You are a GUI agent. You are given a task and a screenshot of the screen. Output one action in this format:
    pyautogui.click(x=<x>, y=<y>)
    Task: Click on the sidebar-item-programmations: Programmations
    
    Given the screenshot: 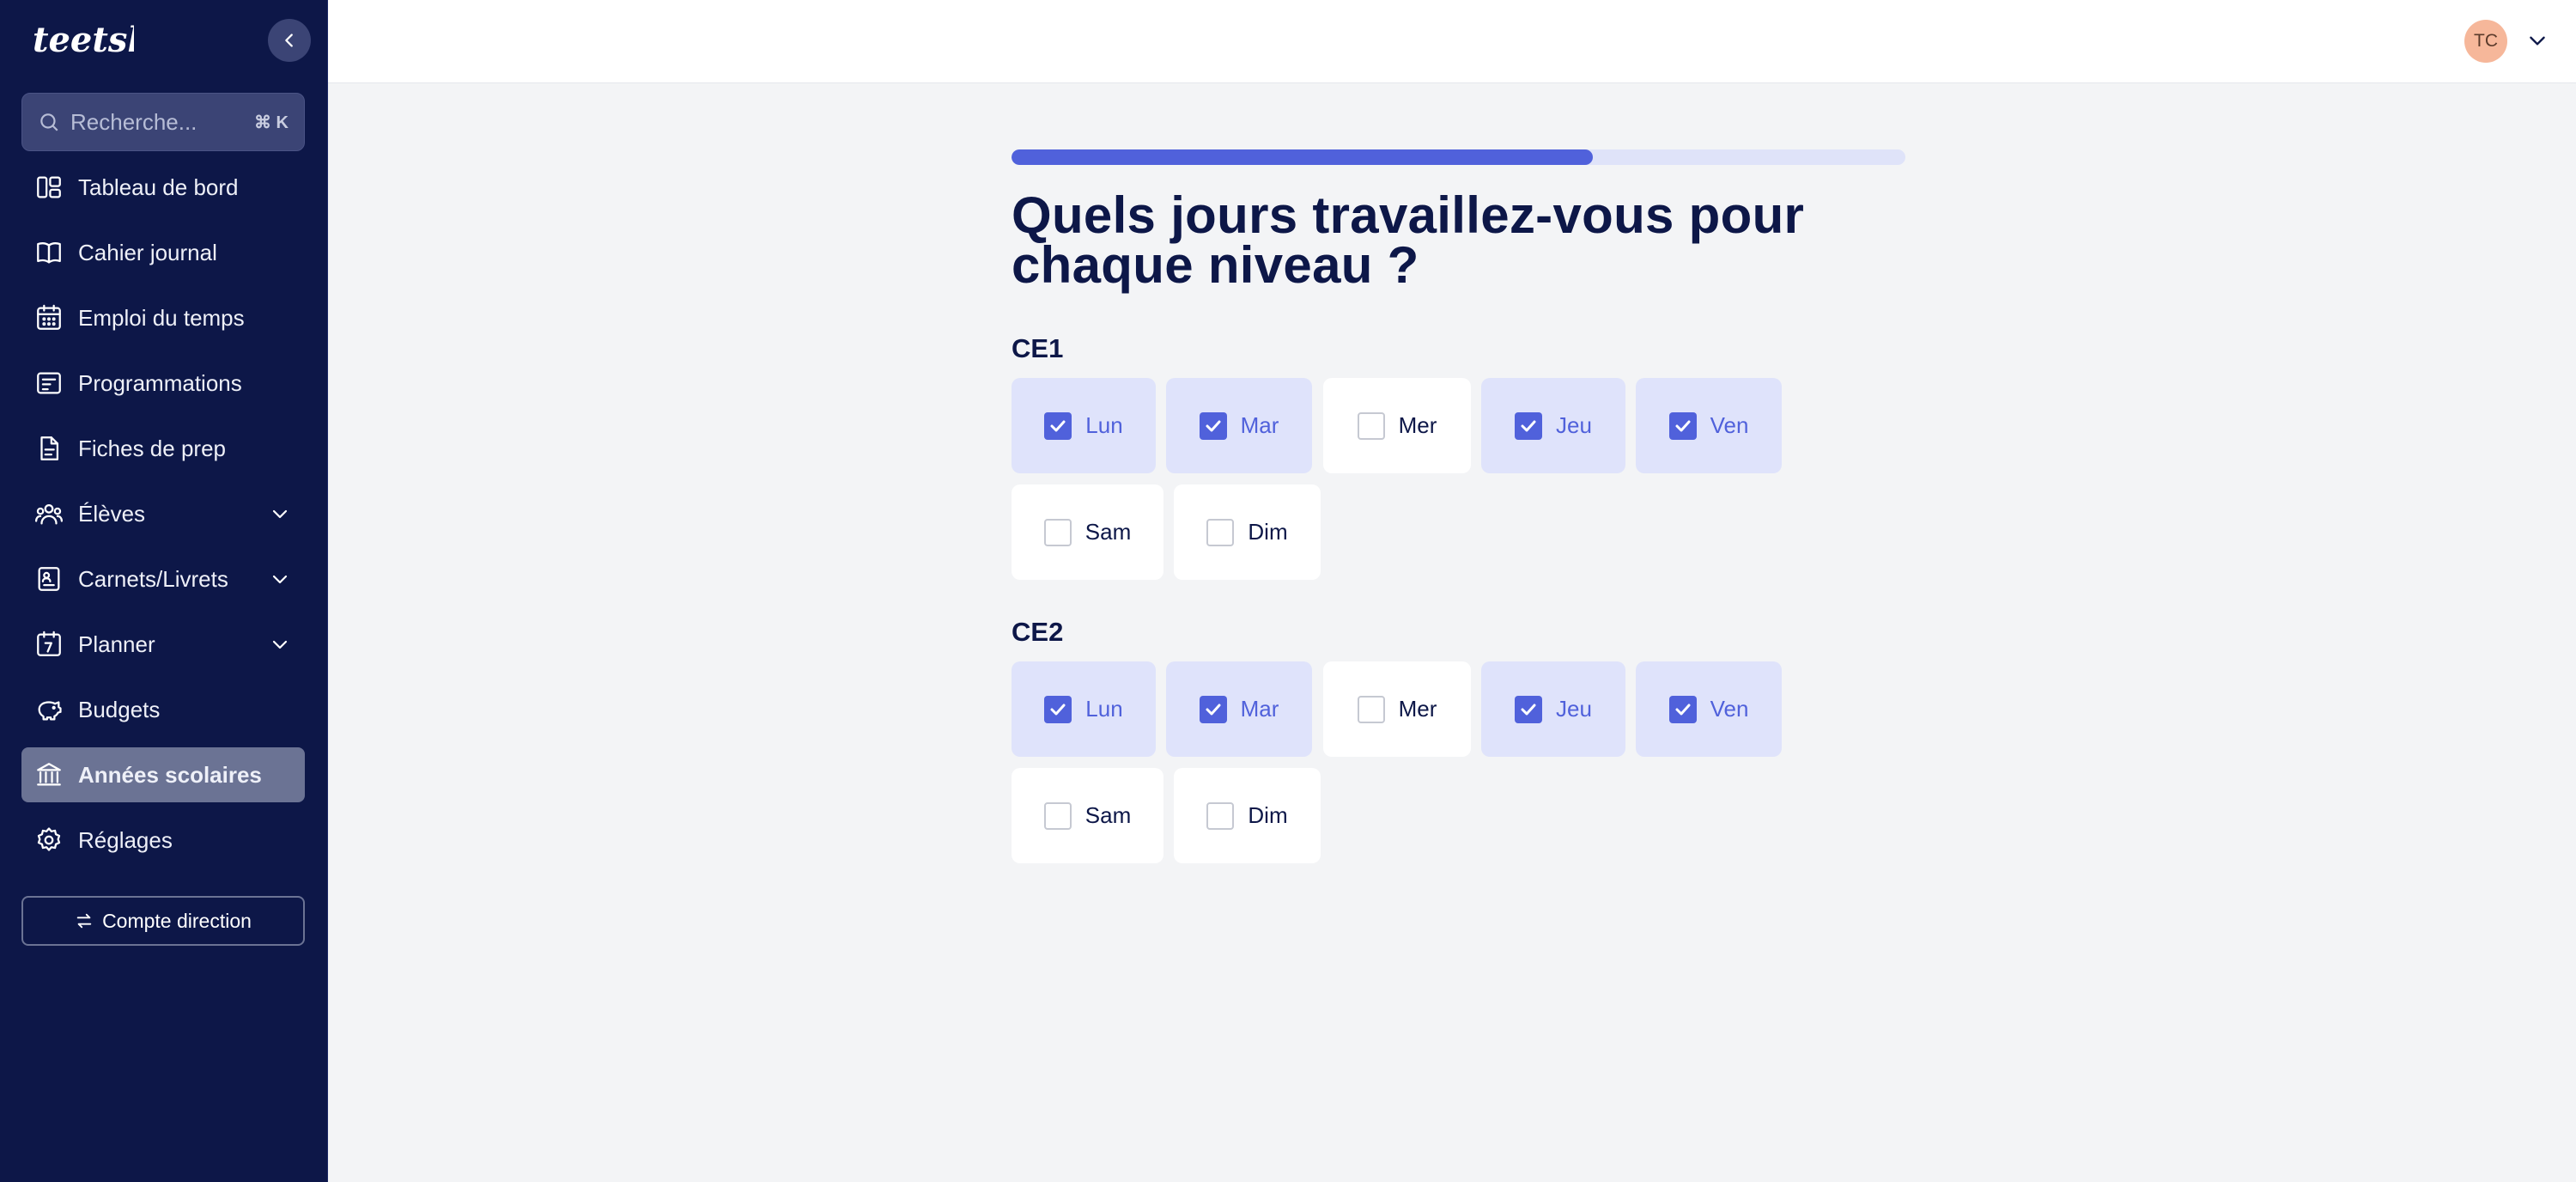 What is the action you would take?
    pyautogui.click(x=163, y=383)
    